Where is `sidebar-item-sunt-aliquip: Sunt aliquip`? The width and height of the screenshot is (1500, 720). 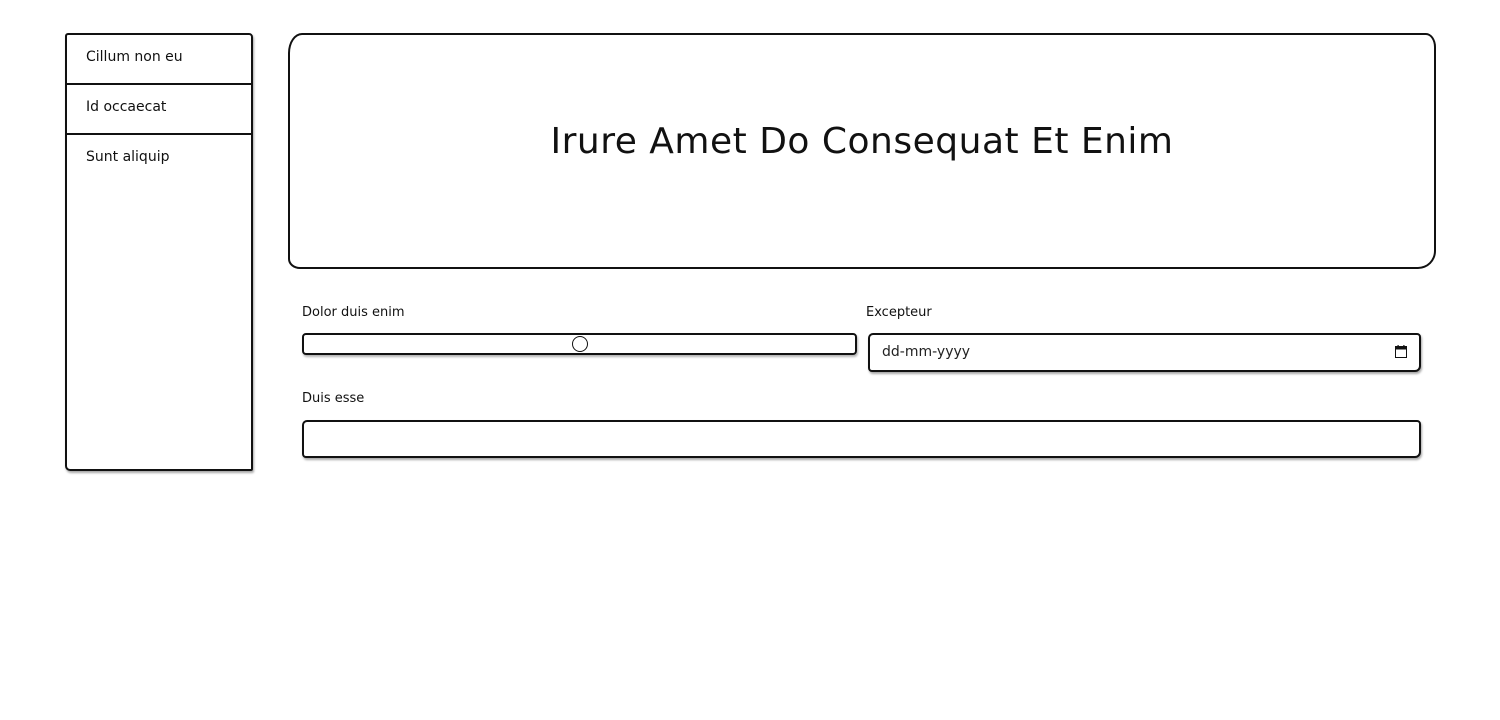 sidebar-item-sunt-aliquip: Sunt aliquip is located at coordinates (159, 160).